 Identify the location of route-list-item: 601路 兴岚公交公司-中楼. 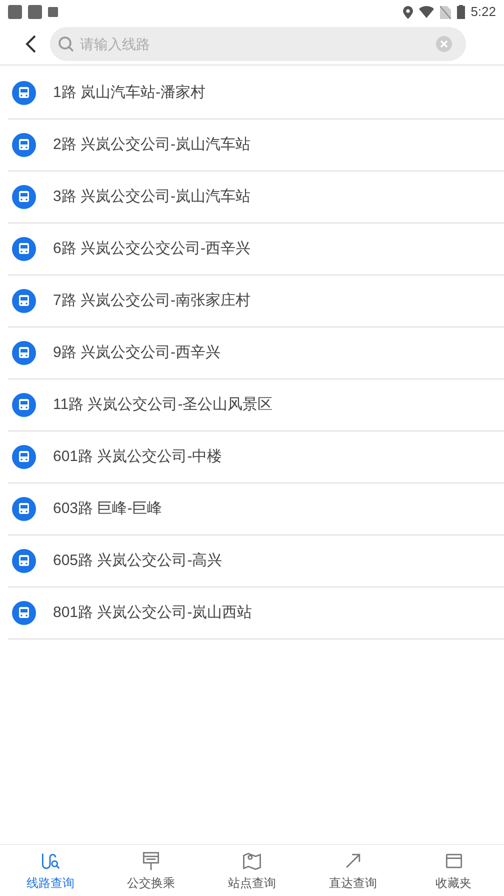
(256, 457).